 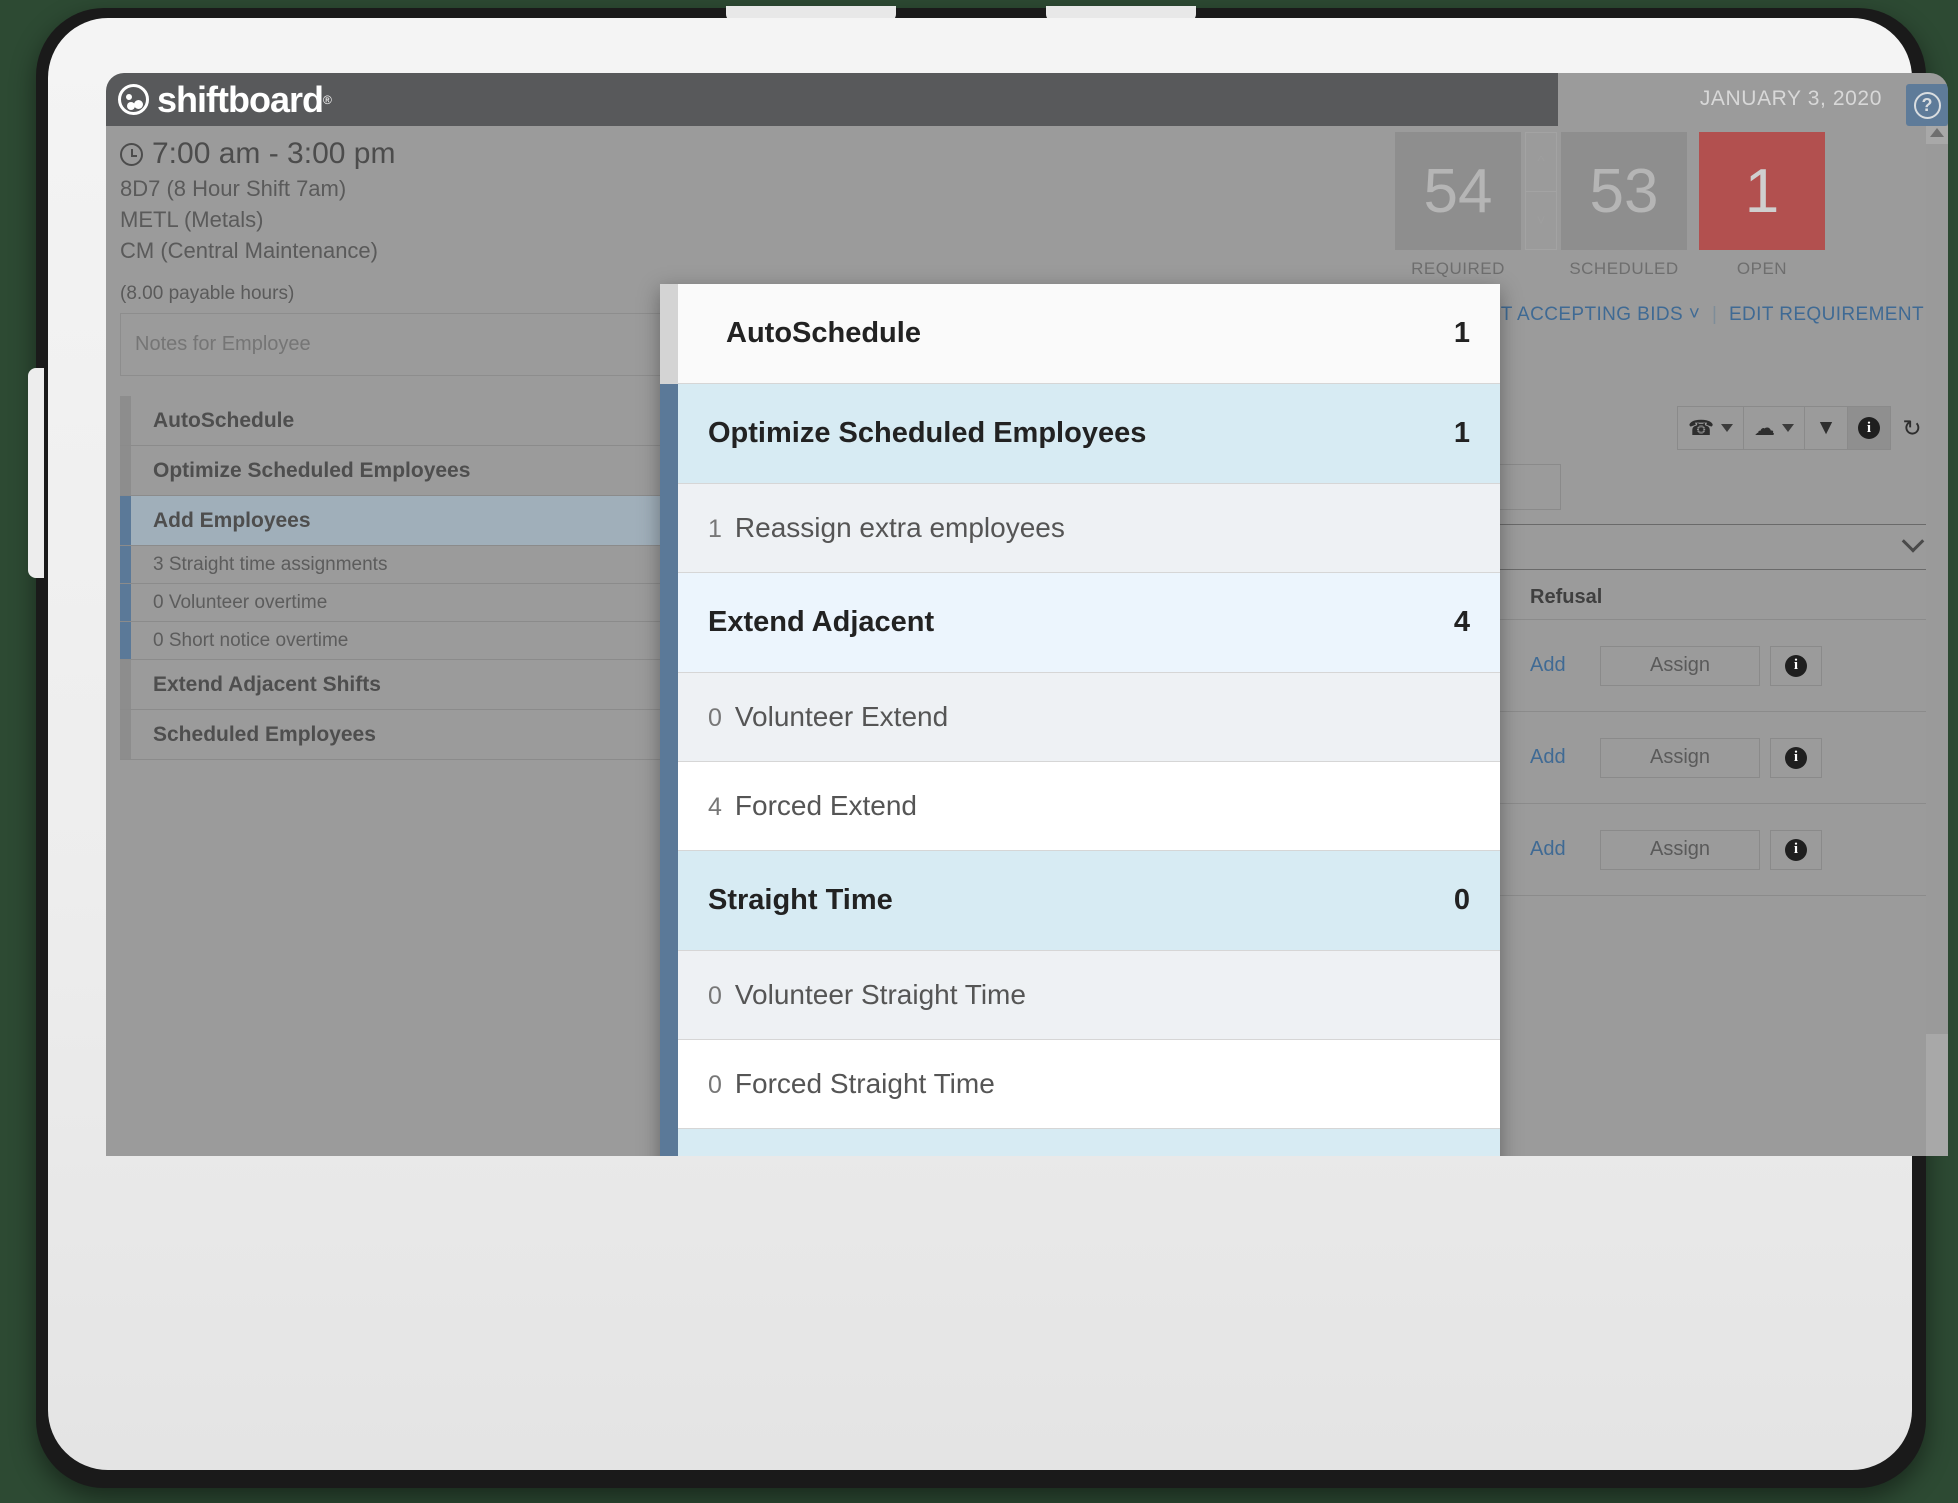 I want to click on registered-trademark-icon: ®, so click(x=327, y=99).